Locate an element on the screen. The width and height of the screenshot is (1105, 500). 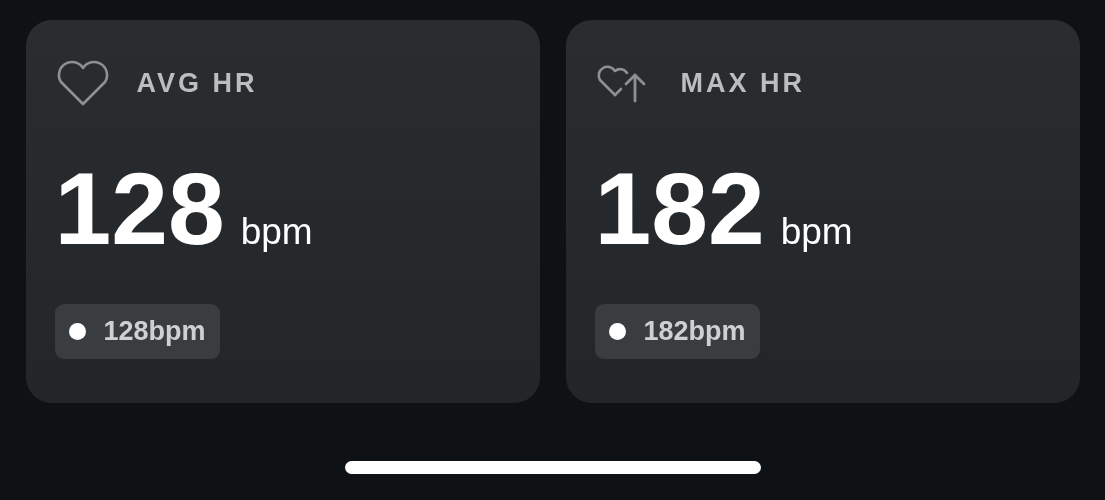
stat-label: MAX HR is located at coordinates (742, 83).